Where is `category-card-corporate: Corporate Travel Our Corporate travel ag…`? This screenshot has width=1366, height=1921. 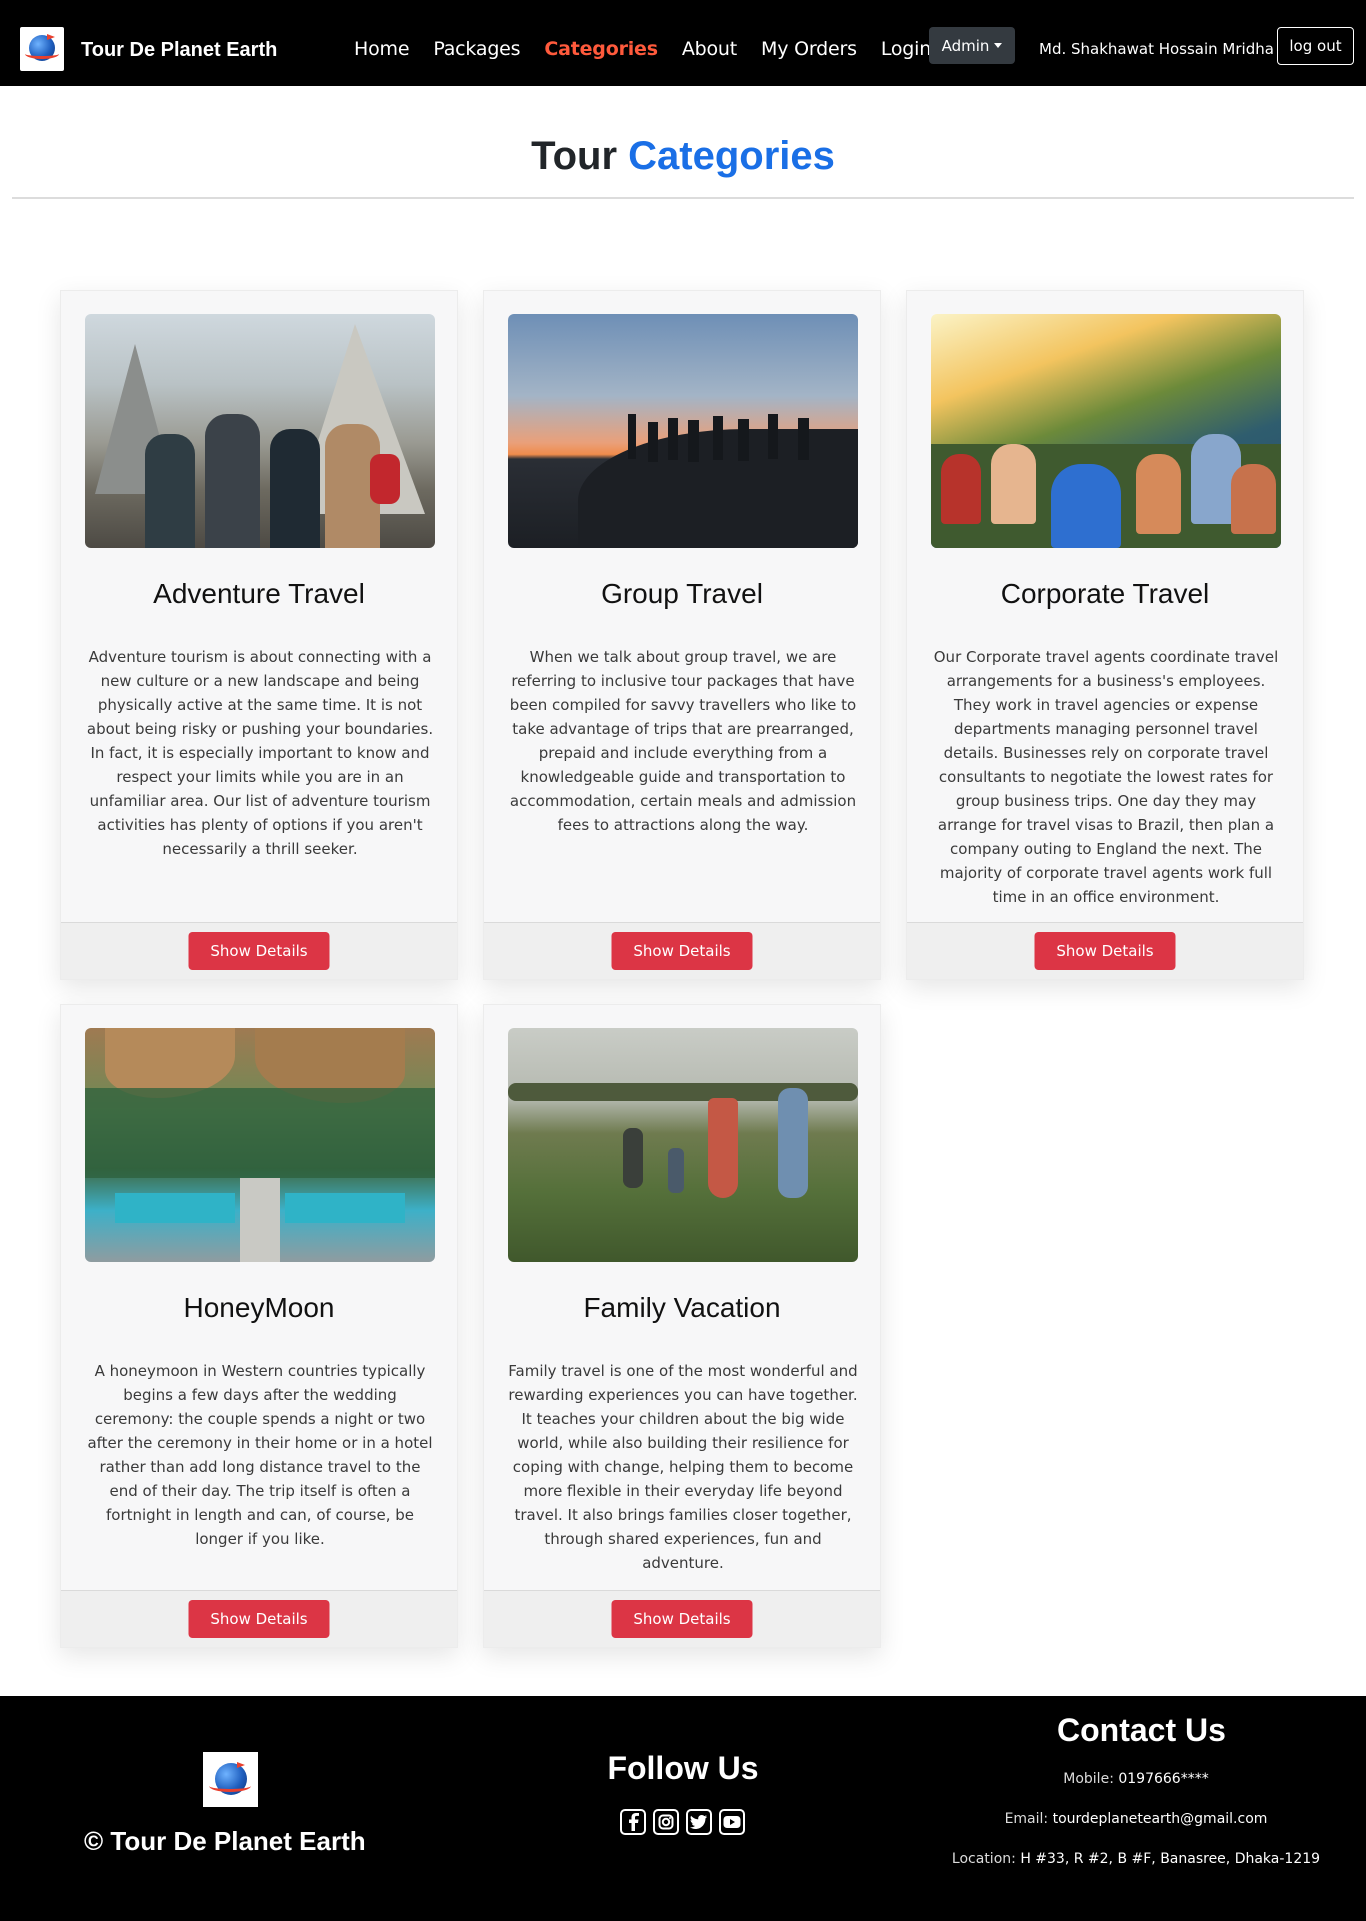 category-card-corporate: Corporate Travel Our Corporate travel ag… is located at coordinates (1105, 635).